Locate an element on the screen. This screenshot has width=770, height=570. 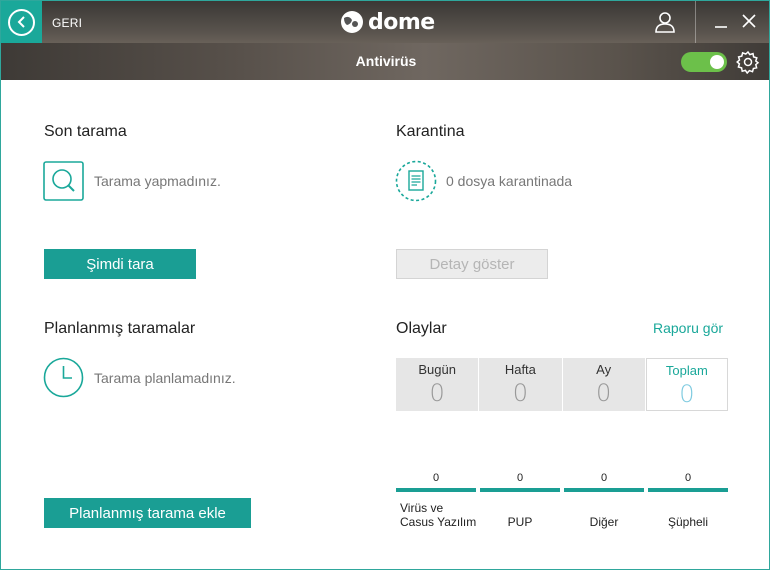
tab-label: Toplam is located at coordinates (686, 370).